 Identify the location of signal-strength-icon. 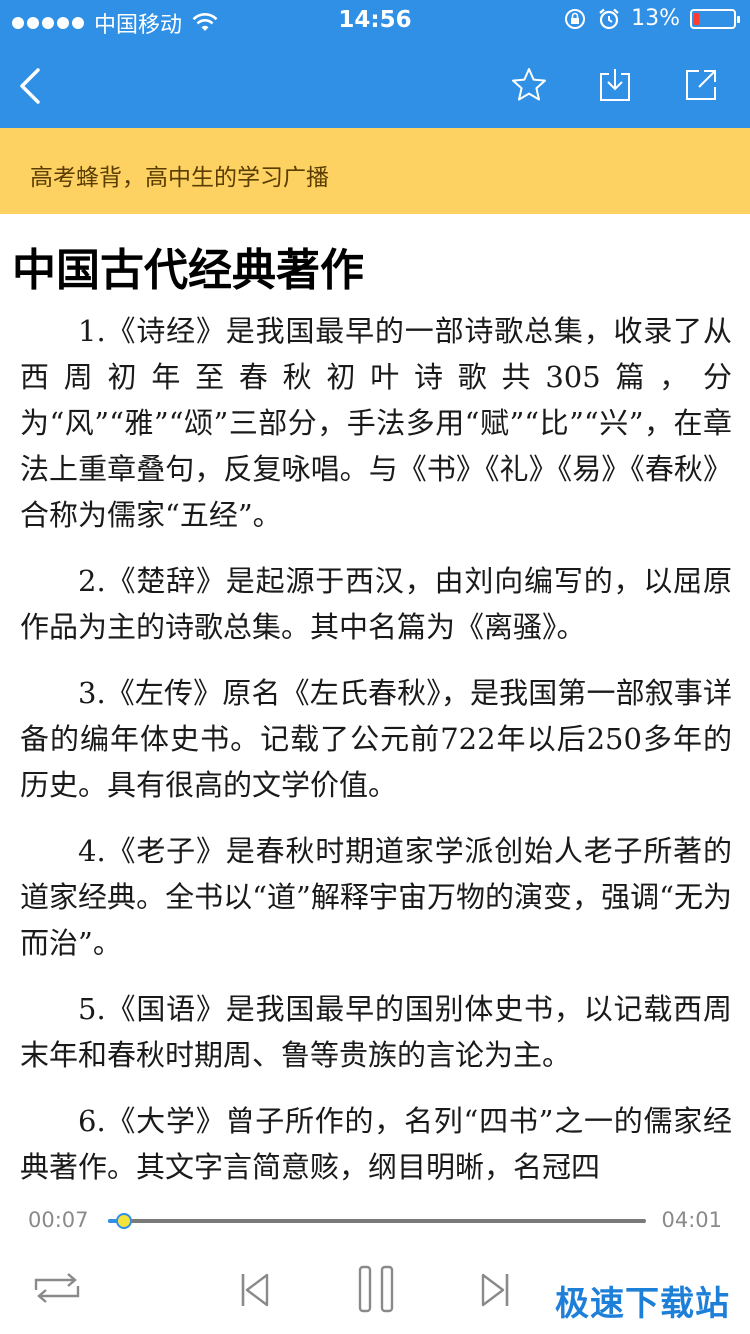
(48, 23).